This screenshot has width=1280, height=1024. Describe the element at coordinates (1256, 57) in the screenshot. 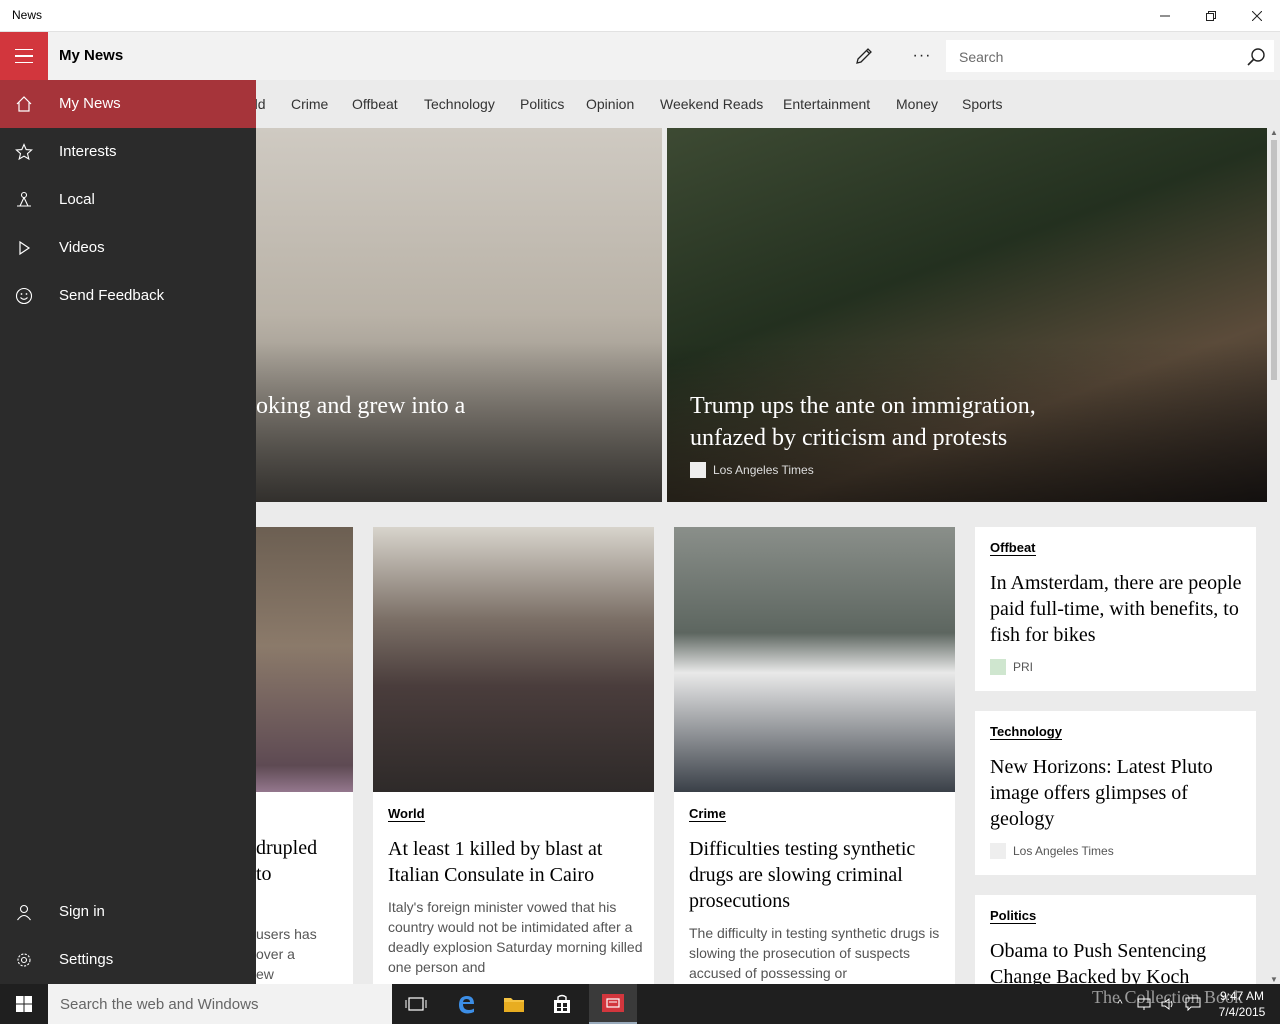

I see `search-icon` at that location.